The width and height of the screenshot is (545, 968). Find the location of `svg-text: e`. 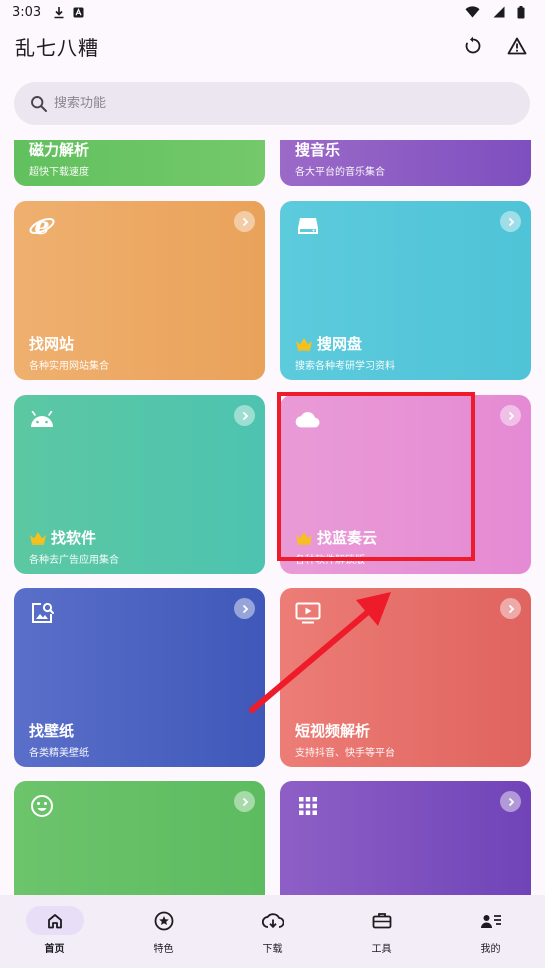

svg-text: e is located at coordinates (41, 226).